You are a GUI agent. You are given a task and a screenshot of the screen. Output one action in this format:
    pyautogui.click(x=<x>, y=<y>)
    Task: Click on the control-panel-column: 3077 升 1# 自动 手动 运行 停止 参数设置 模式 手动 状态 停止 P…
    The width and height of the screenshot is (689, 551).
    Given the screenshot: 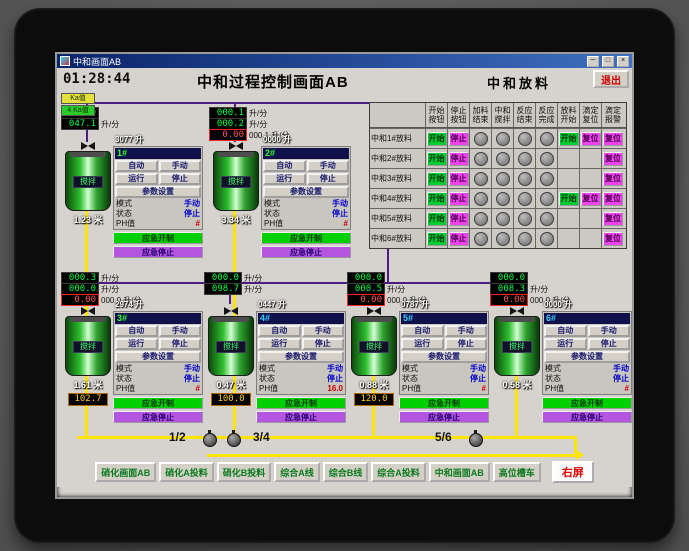 What is the action you would take?
    pyautogui.click(x=158, y=196)
    